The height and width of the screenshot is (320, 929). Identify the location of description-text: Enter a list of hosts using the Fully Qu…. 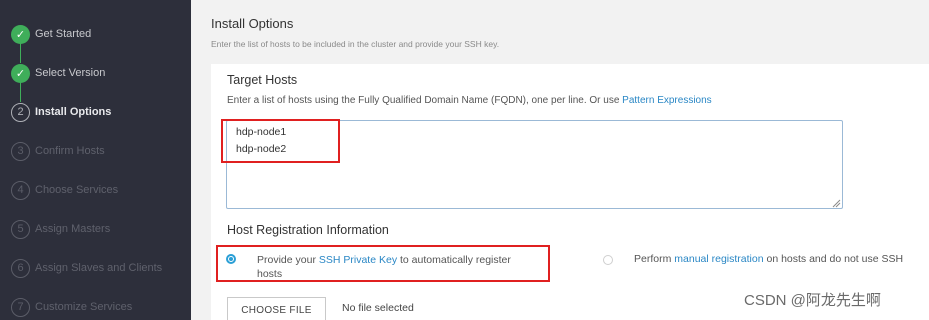
(425, 100).